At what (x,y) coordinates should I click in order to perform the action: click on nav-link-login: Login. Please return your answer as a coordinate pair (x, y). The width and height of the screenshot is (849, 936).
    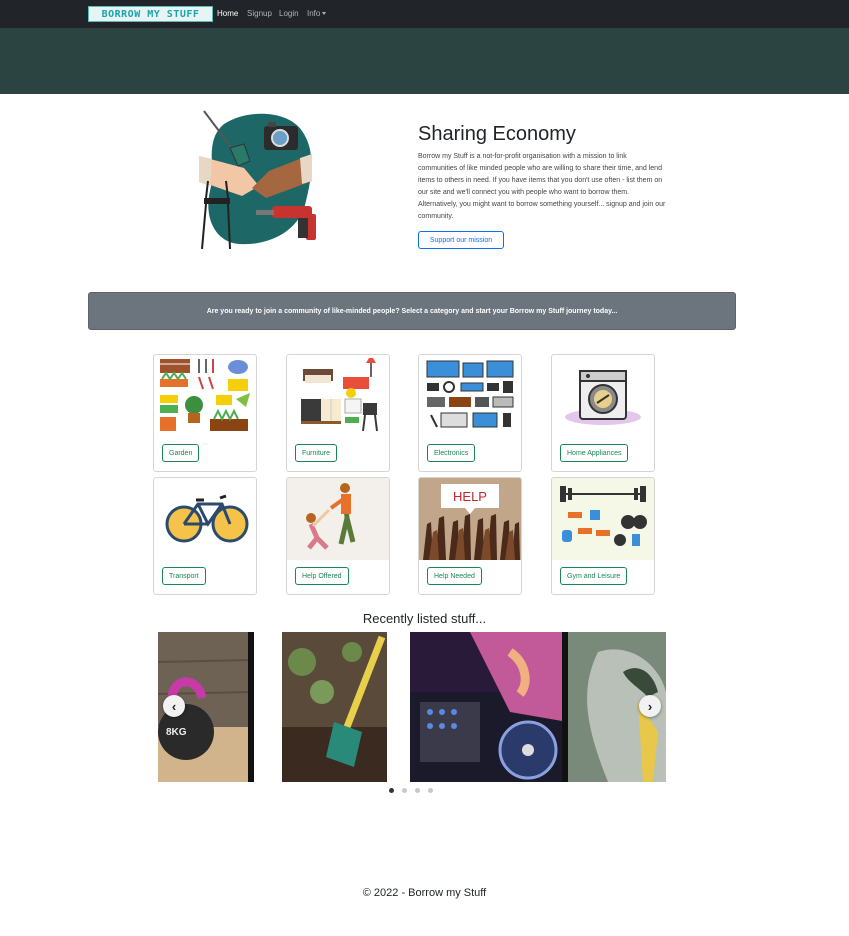
    Looking at the image, I should click on (289, 13).